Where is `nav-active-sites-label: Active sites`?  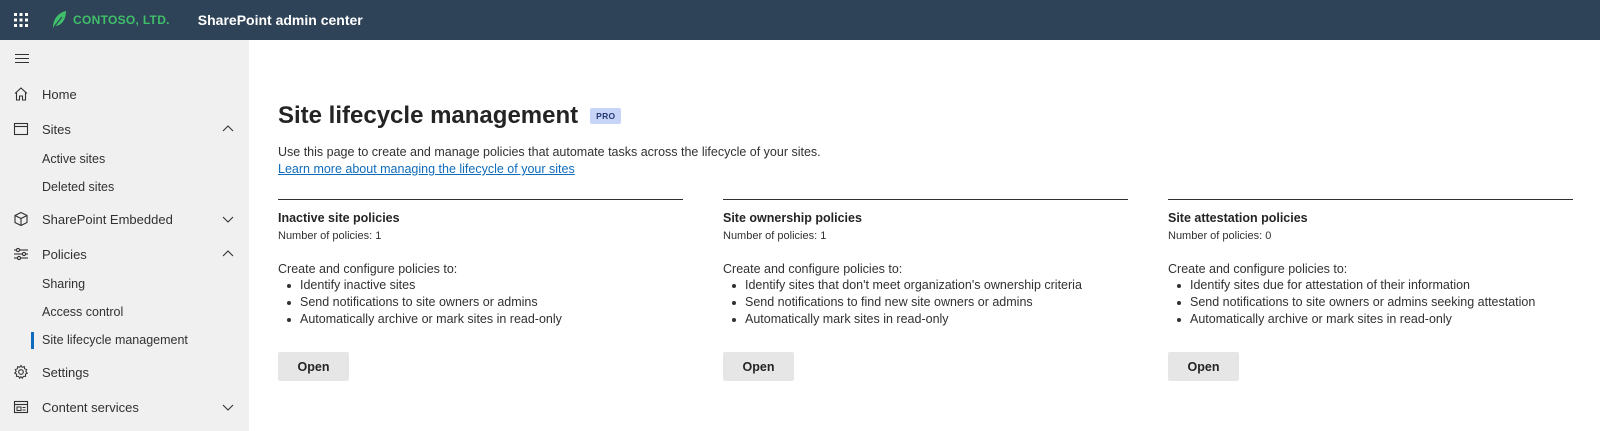
nav-active-sites-label: Active sites is located at coordinates (74, 159).